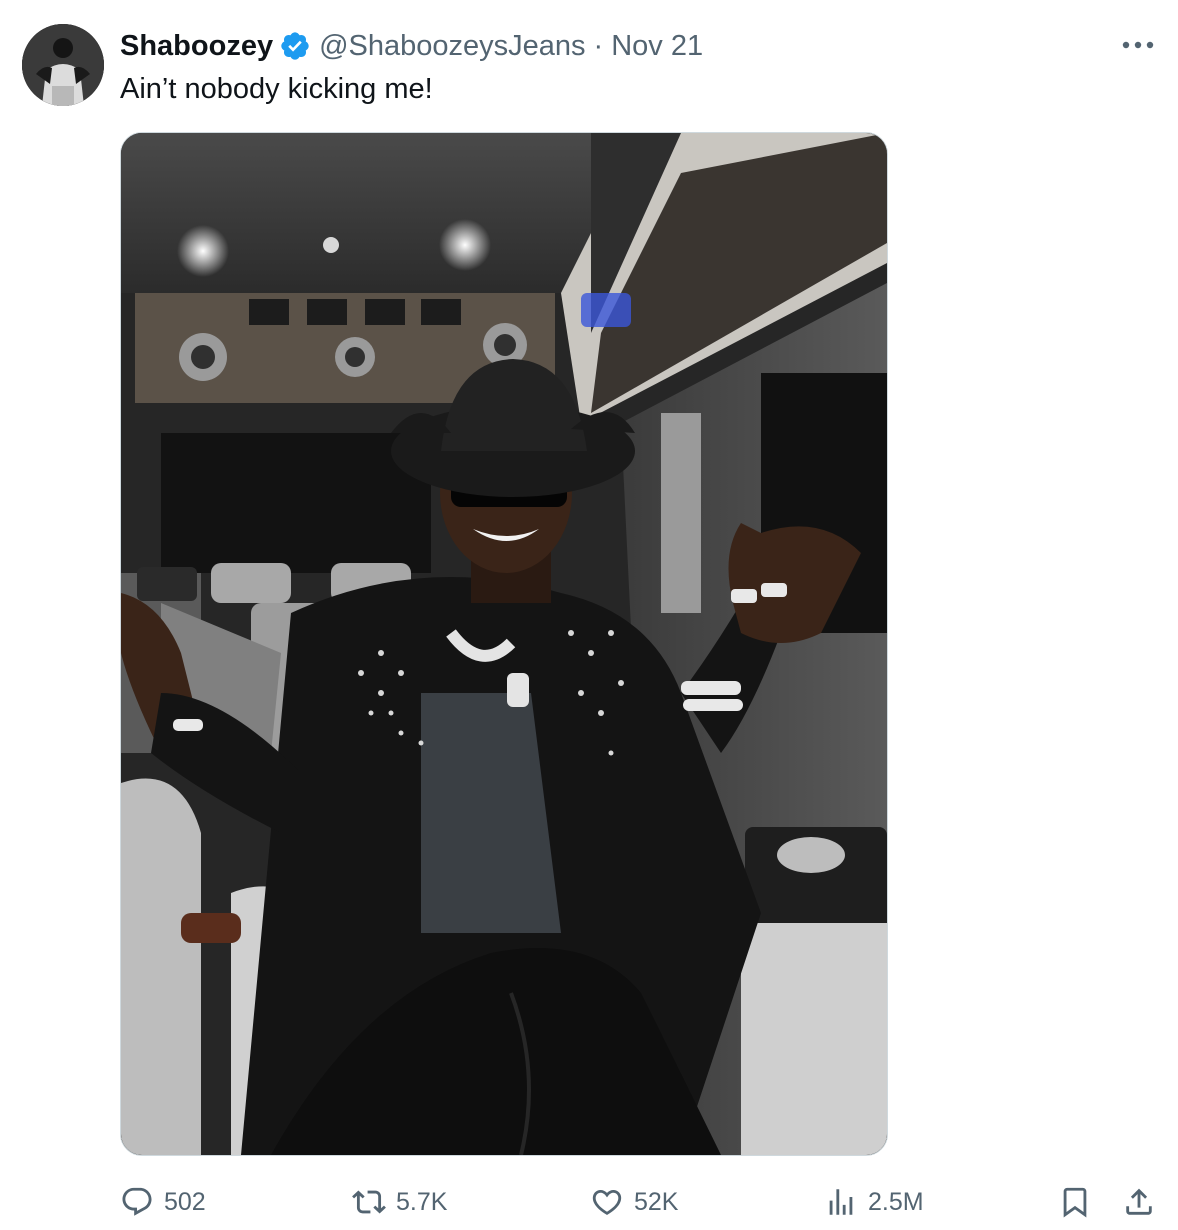 Image resolution: width=1178 pixels, height=1230 pixels. I want to click on avatar-image, so click(63, 65).